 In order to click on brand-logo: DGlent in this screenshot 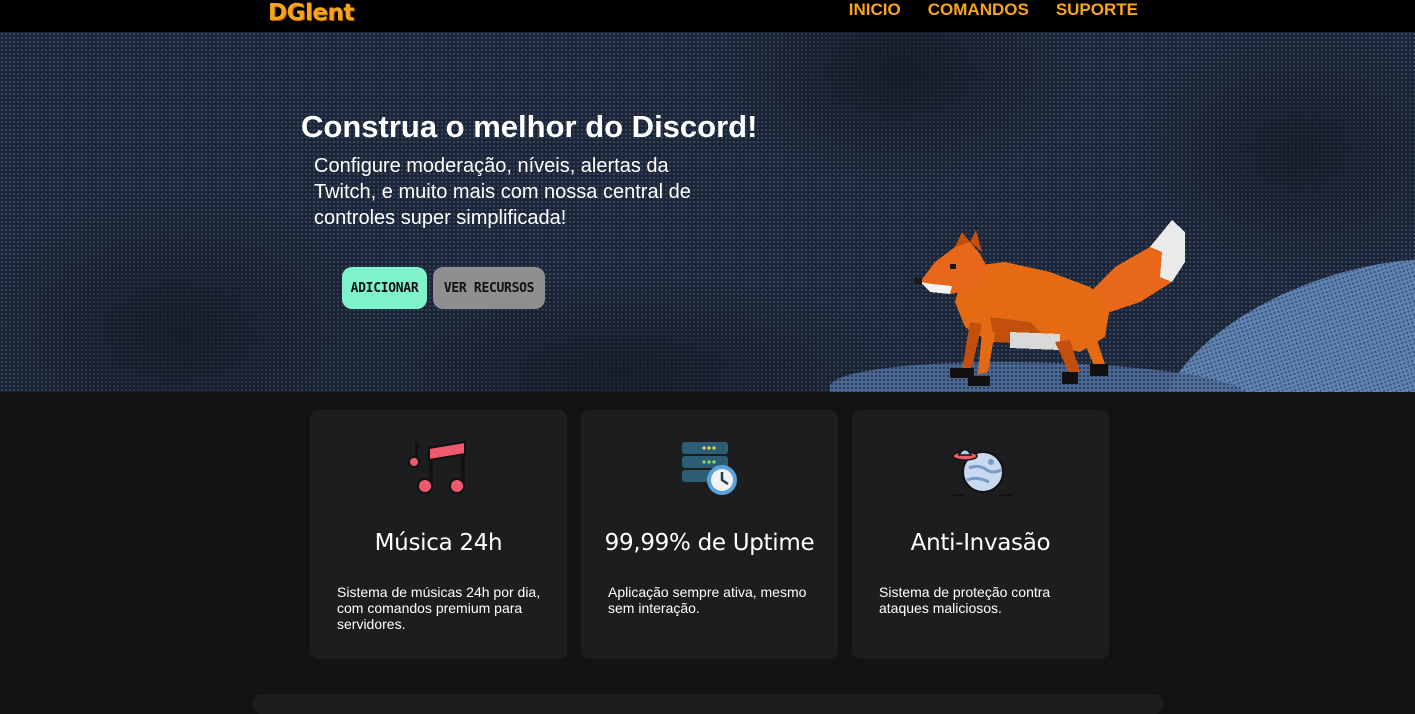, I will do `click(311, 13)`.